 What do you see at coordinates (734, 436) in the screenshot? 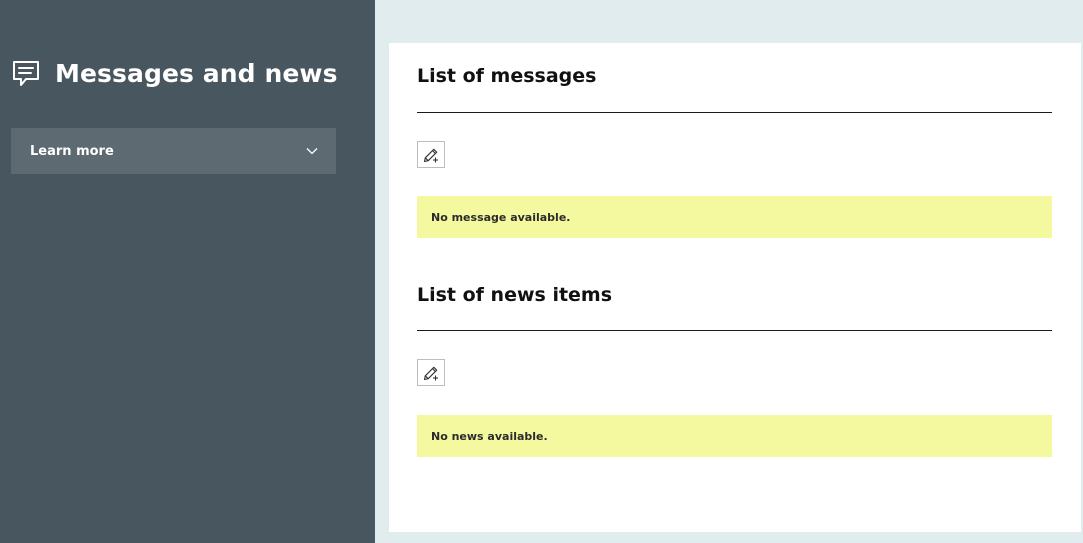
I see `news-empty-notice: No news available.` at bounding box center [734, 436].